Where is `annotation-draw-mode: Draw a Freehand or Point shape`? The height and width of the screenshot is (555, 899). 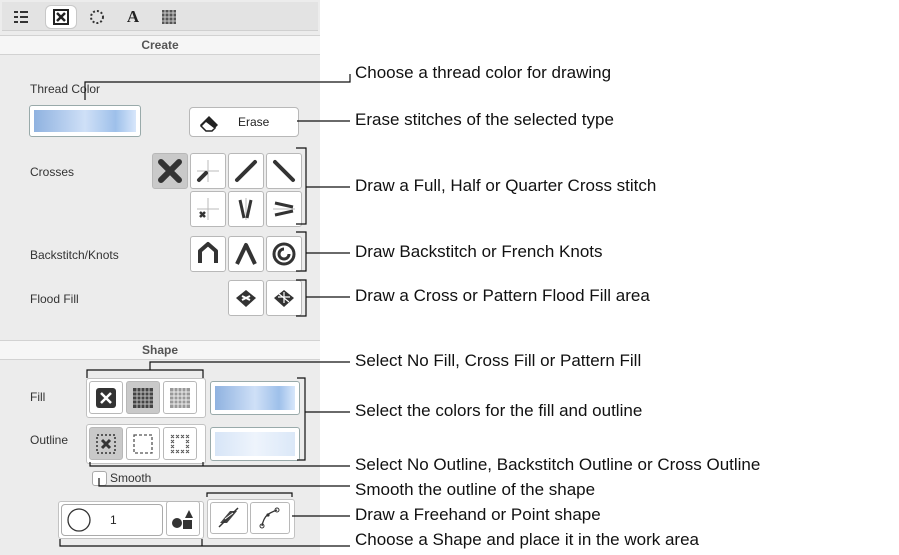 annotation-draw-mode: Draw a Freehand or Point shape is located at coordinates (478, 514).